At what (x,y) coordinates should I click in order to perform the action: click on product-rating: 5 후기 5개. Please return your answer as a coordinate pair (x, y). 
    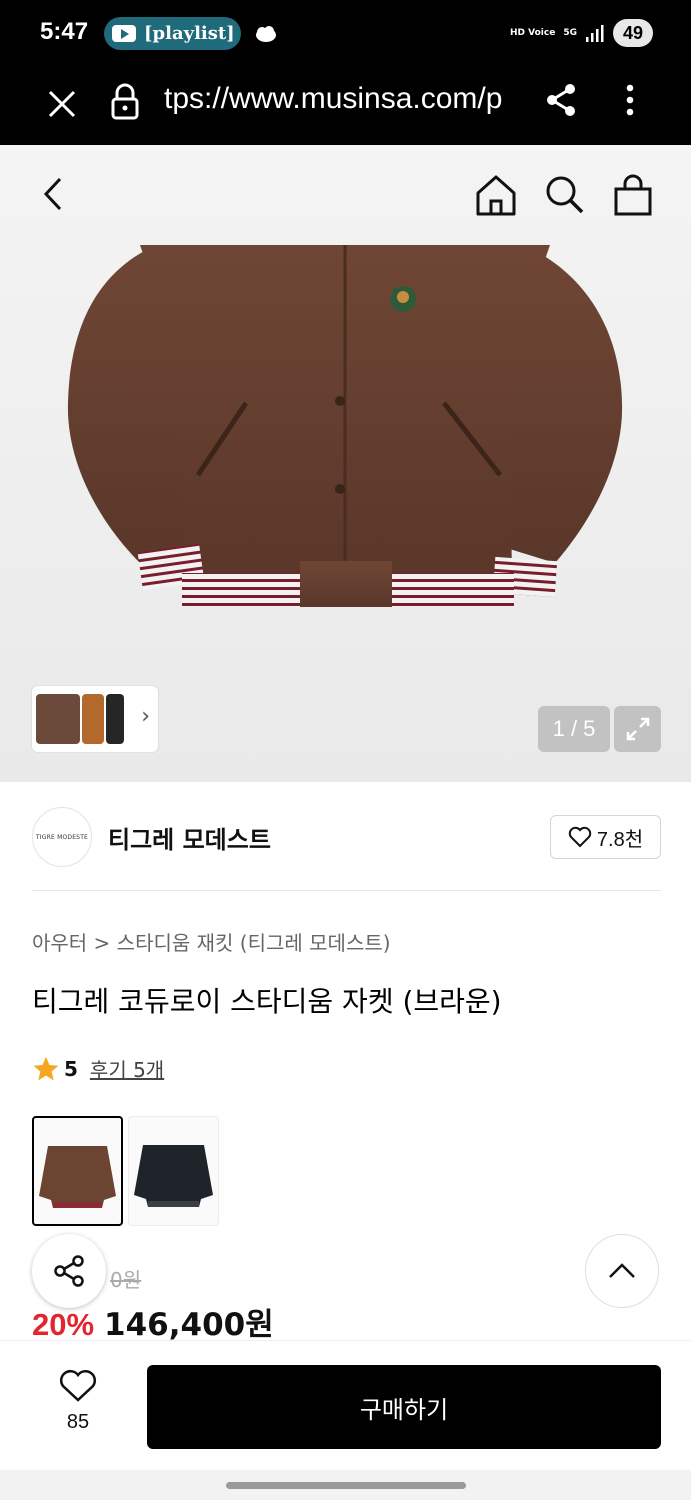
    Looking at the image, I should click on (98, 1068).